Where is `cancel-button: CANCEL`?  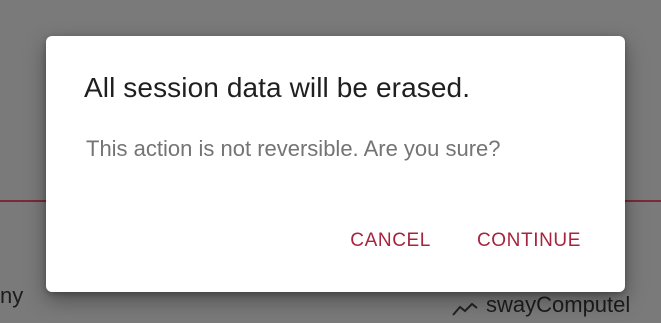
cancel-button: CANCEL is located at coordinates (390, 241).